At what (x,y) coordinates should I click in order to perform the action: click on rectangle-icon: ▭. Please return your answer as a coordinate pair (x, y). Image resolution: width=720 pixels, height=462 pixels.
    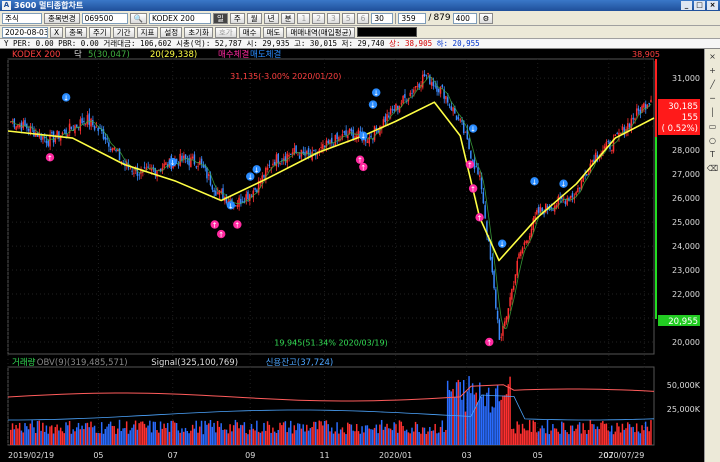
    Looking at the image, I should click on (713, 127).